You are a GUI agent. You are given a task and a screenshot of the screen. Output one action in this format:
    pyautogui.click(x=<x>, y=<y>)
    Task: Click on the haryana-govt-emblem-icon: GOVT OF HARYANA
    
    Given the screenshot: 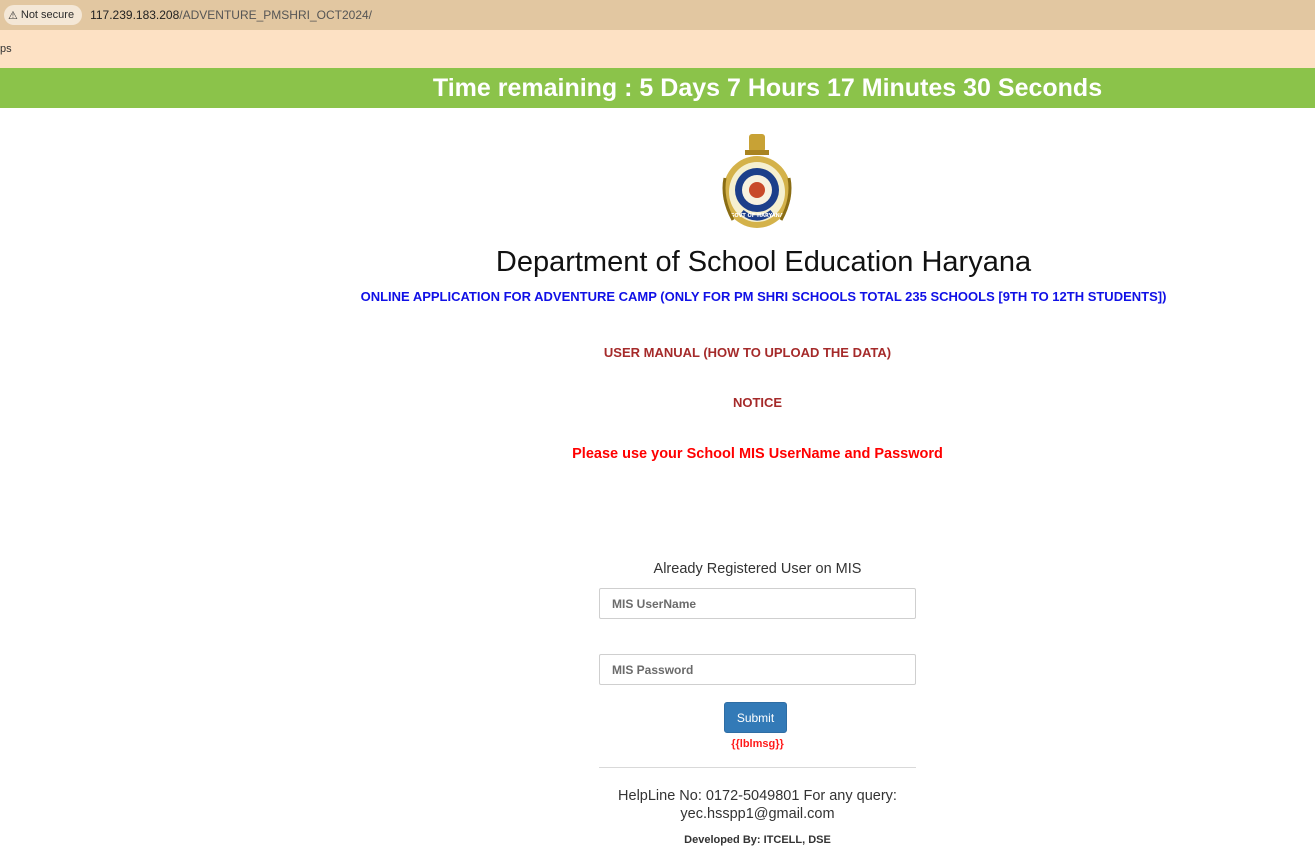 What is the action you would take?
    pyautogui.click(x=757, y=180)
    